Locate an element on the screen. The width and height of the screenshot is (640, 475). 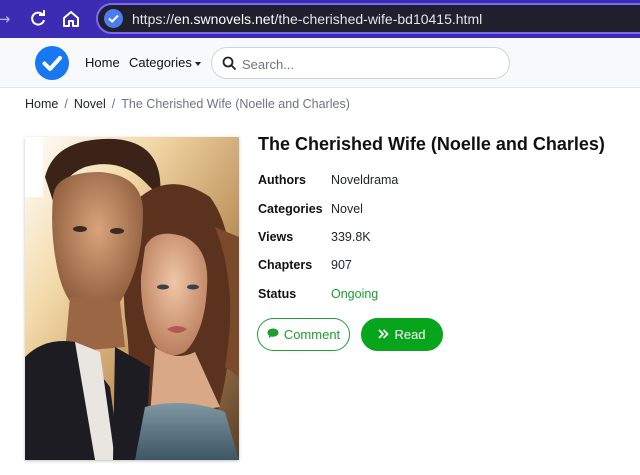
nav-categories-label: Categories is located at coordinates (160, 62).